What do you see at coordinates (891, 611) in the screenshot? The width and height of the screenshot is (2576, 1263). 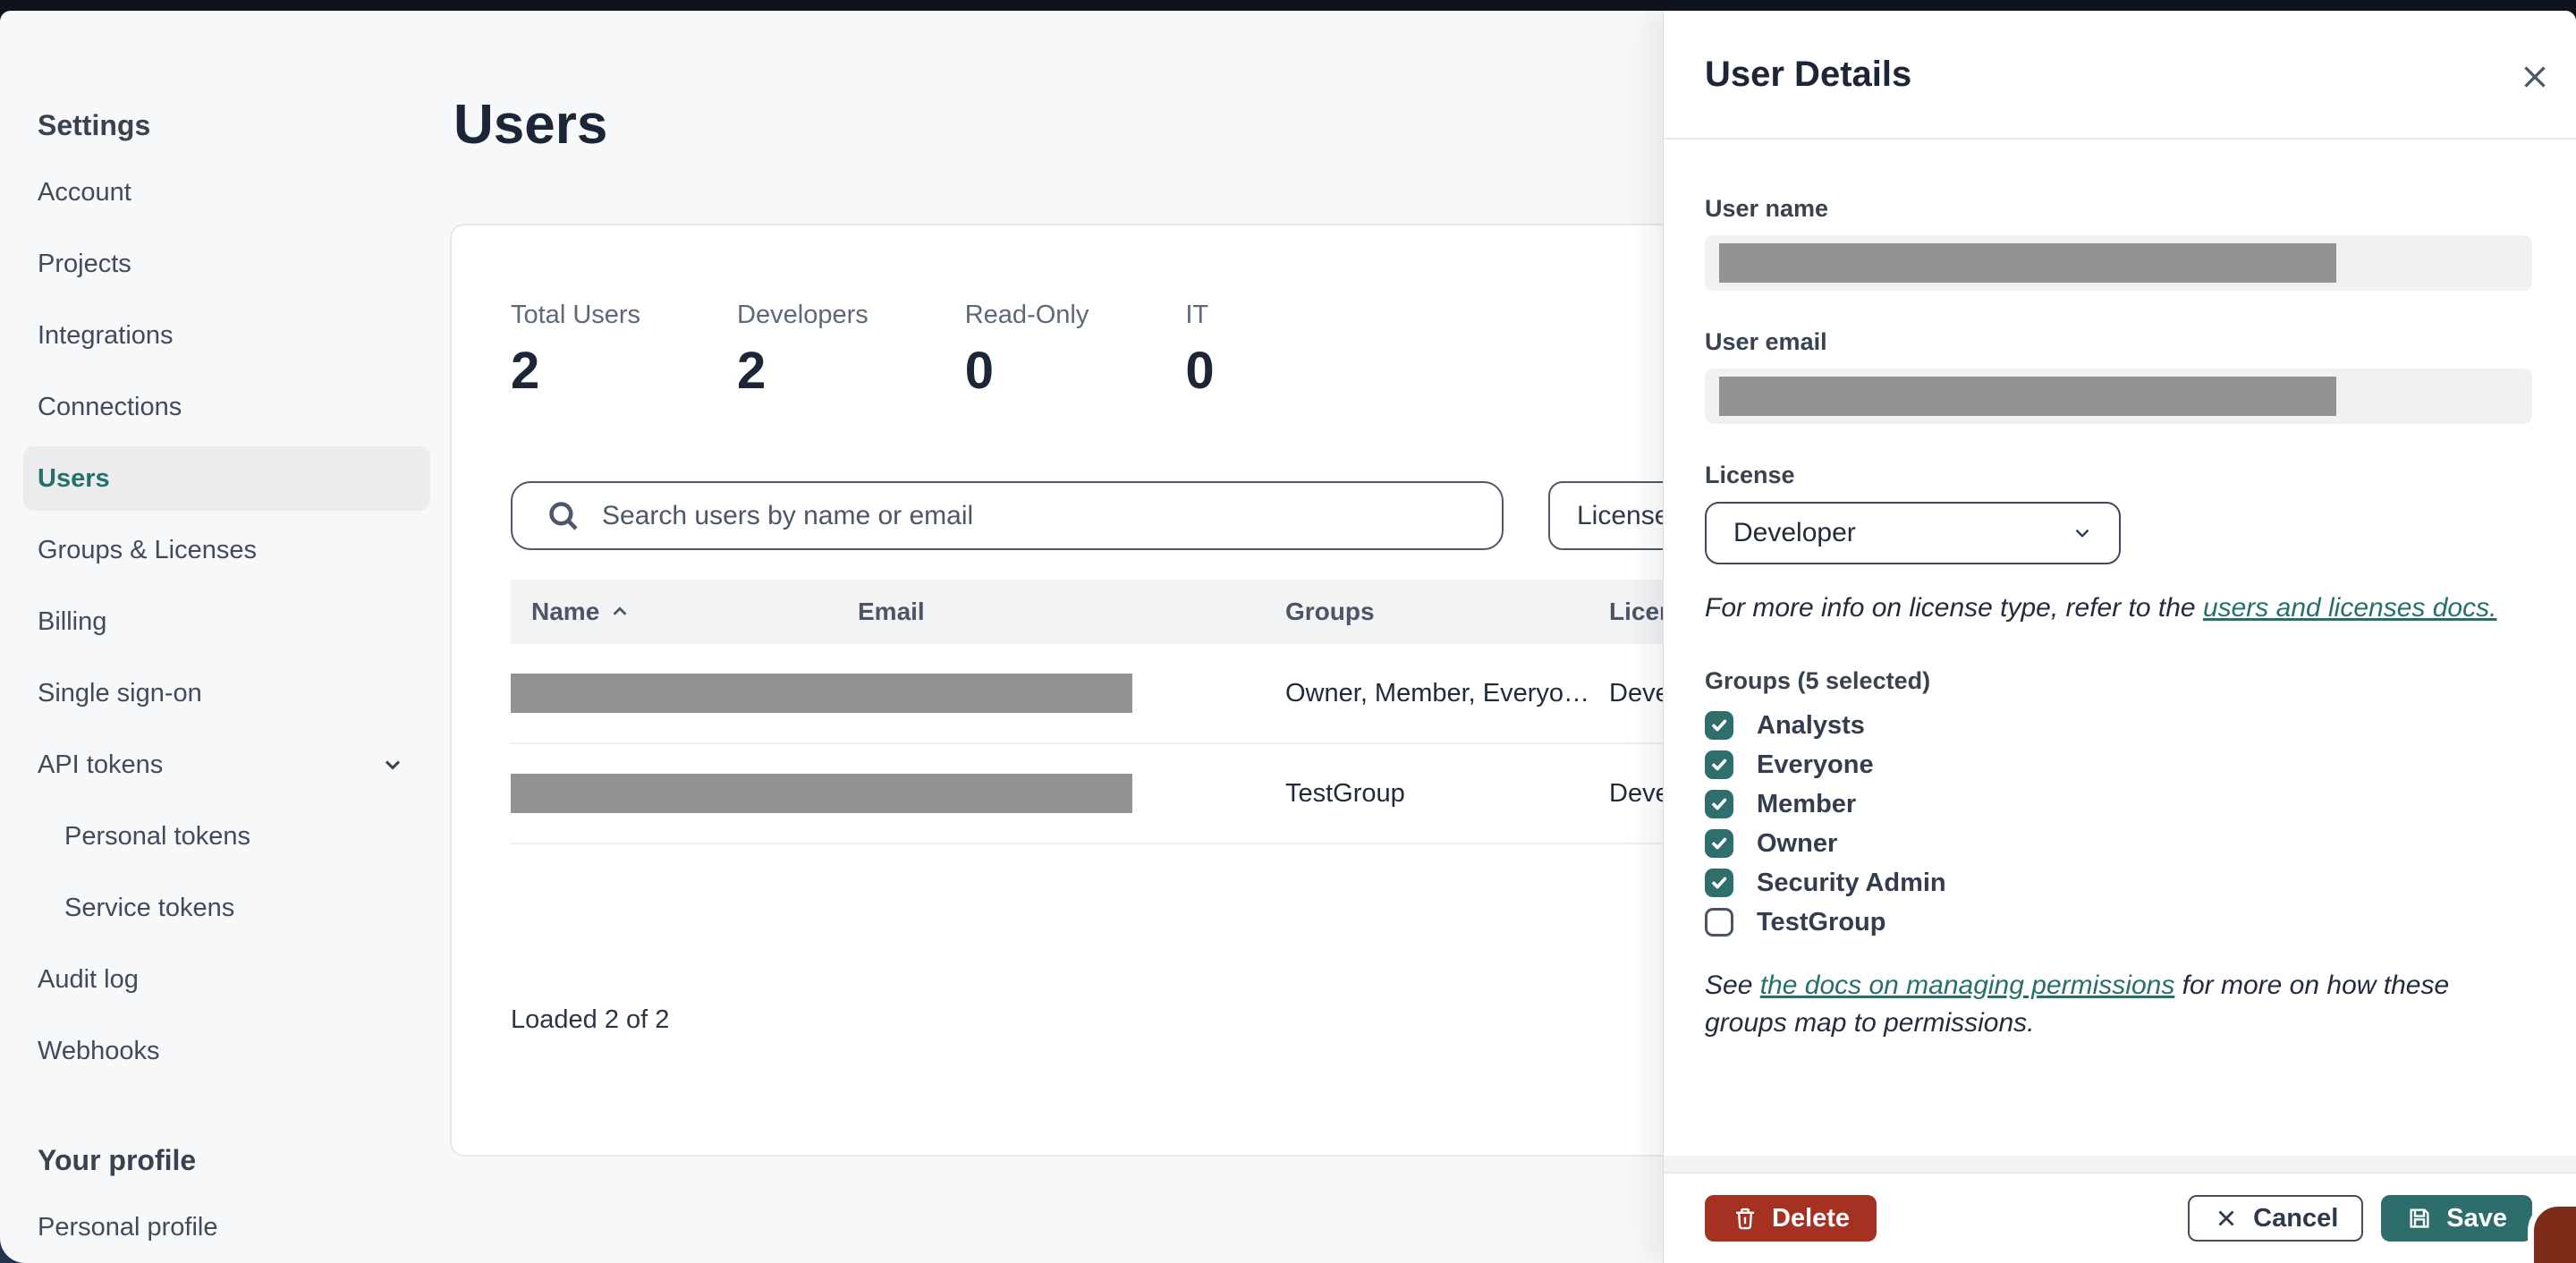 I see `column-header-email: Email` at bounding box center [891, 611].